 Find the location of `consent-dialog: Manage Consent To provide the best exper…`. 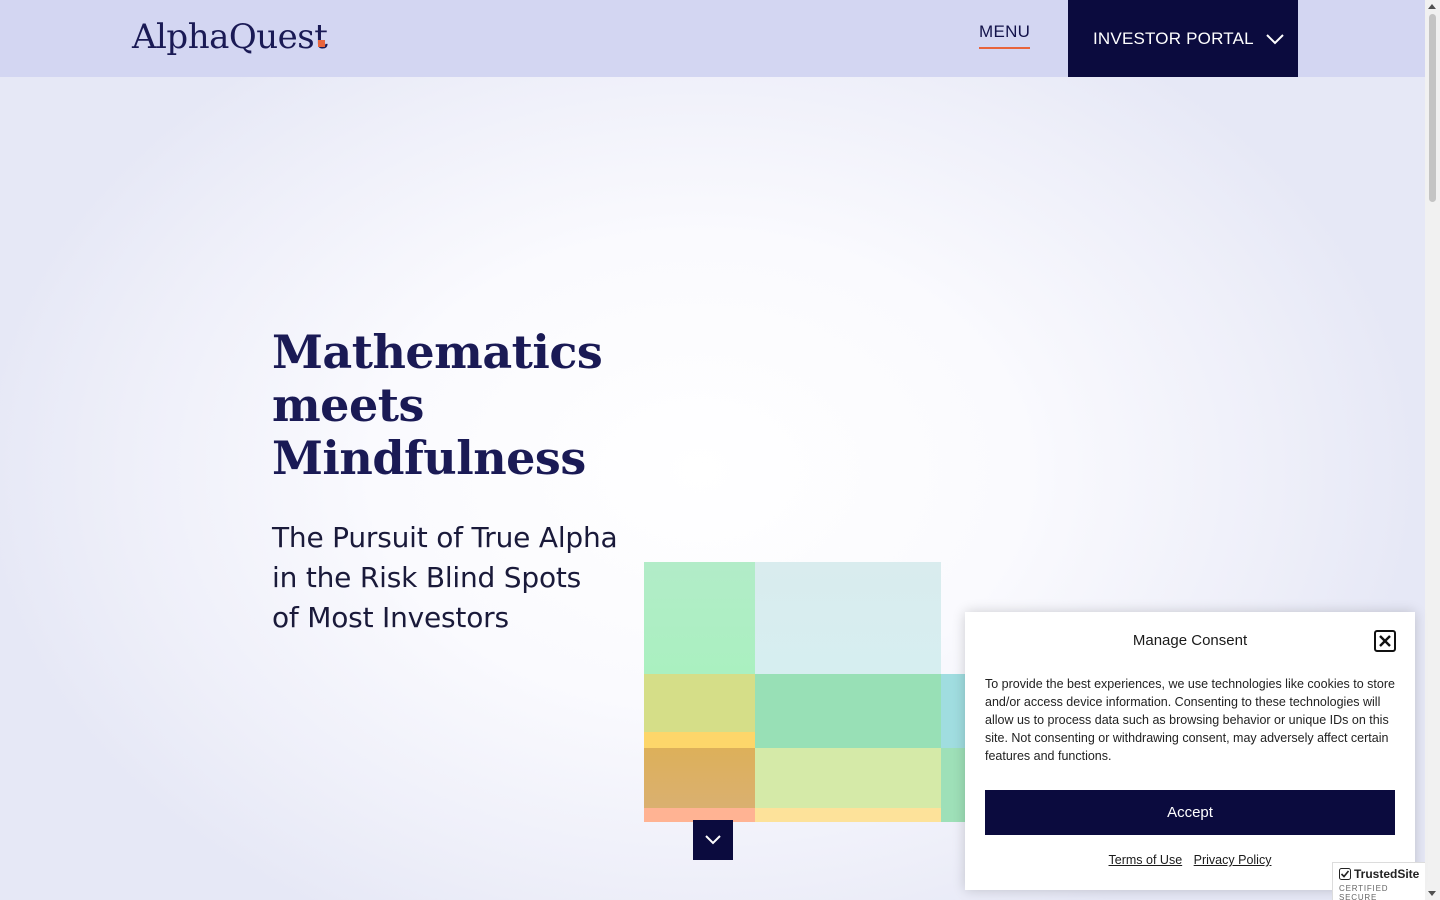

consent-dialog: Manage Consent To provide the best exper… is located at coordinates (1190, 751).